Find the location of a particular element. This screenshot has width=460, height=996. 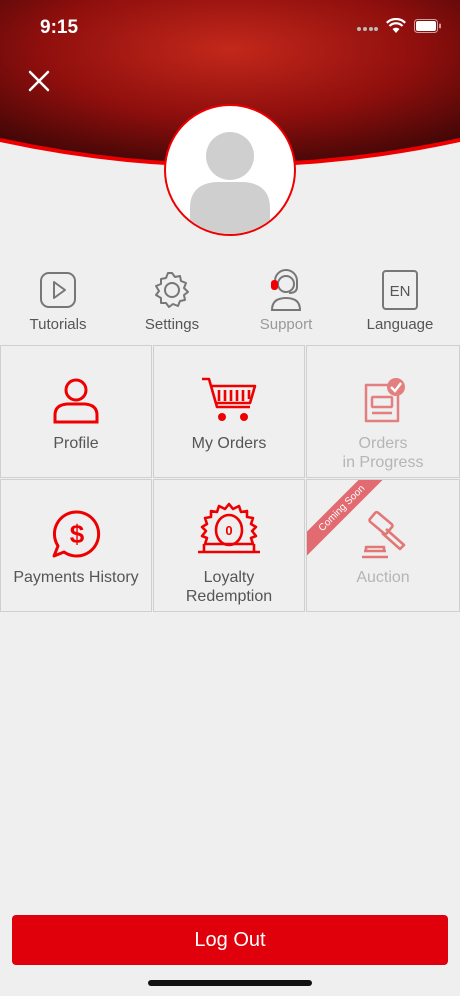

avatar is located at coordinates (230, 170).